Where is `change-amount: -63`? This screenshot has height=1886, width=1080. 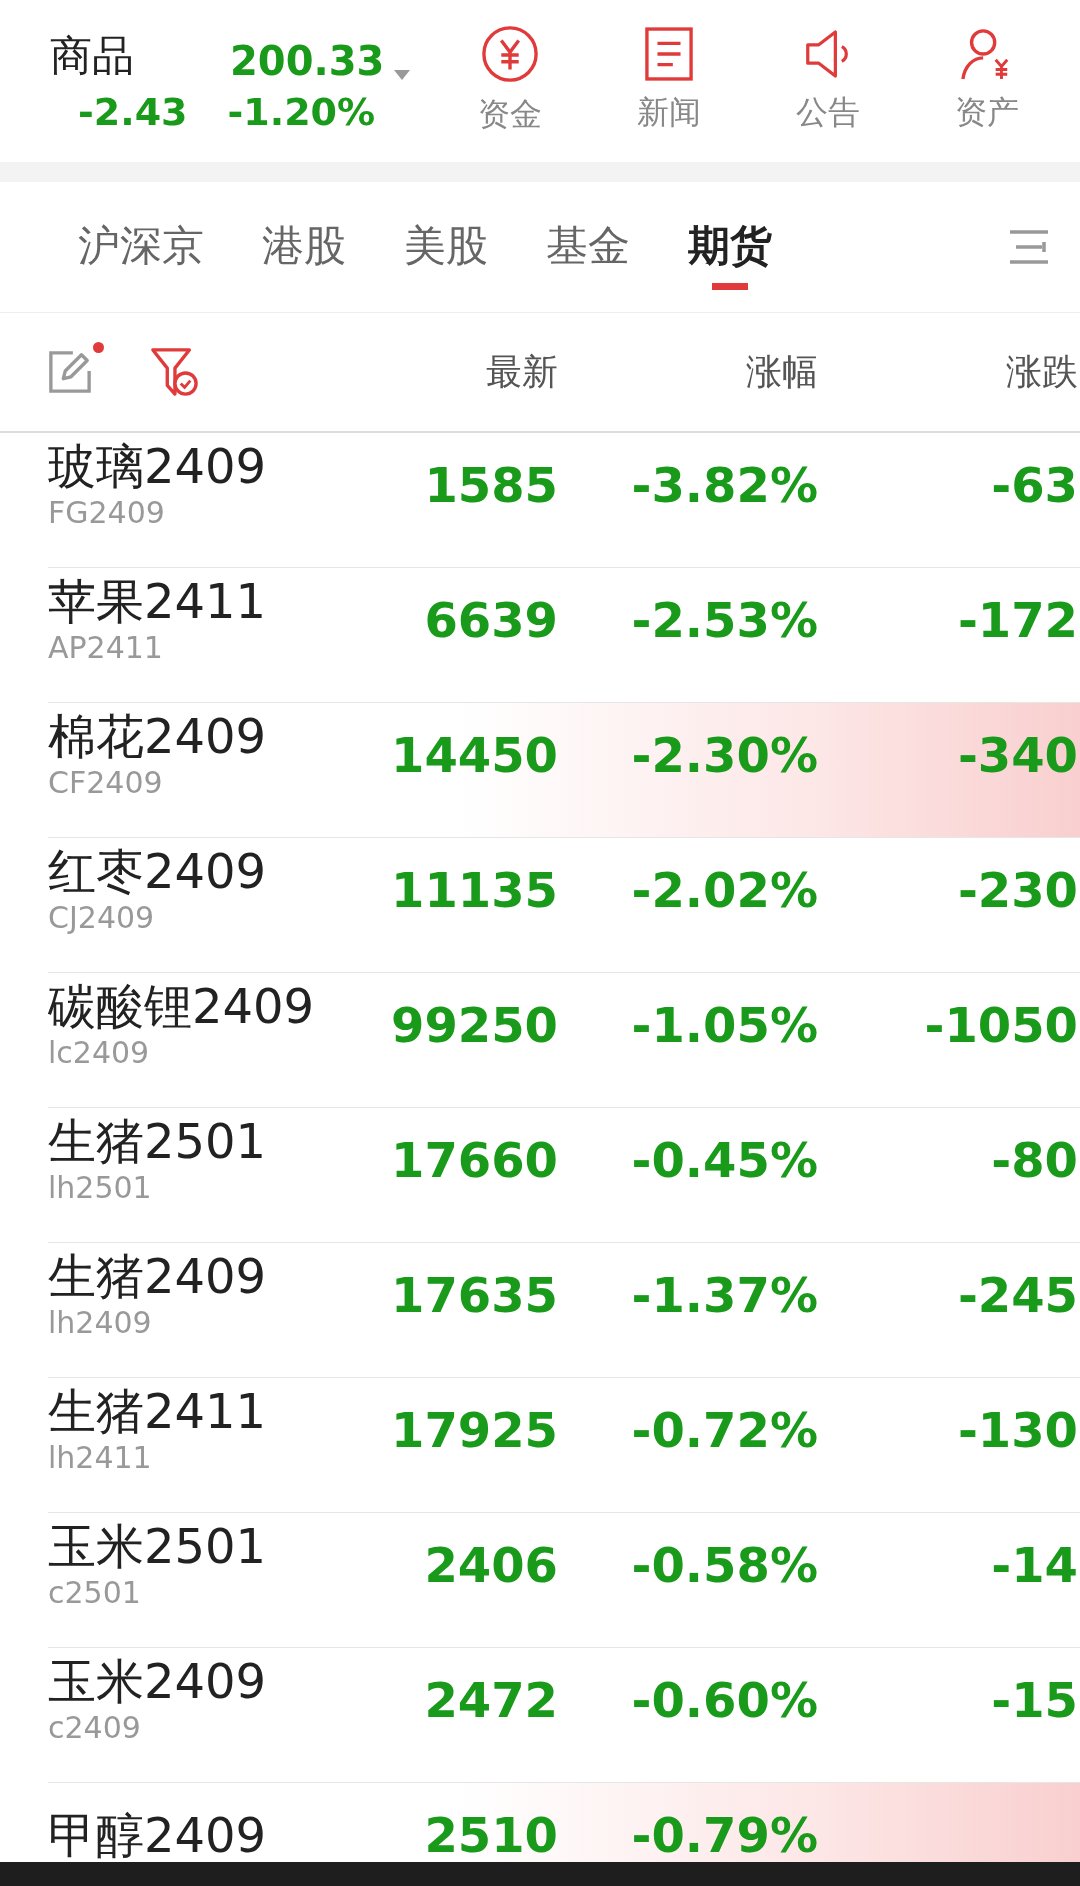
change-amount: -63 is located at coordinates (1034, 485).